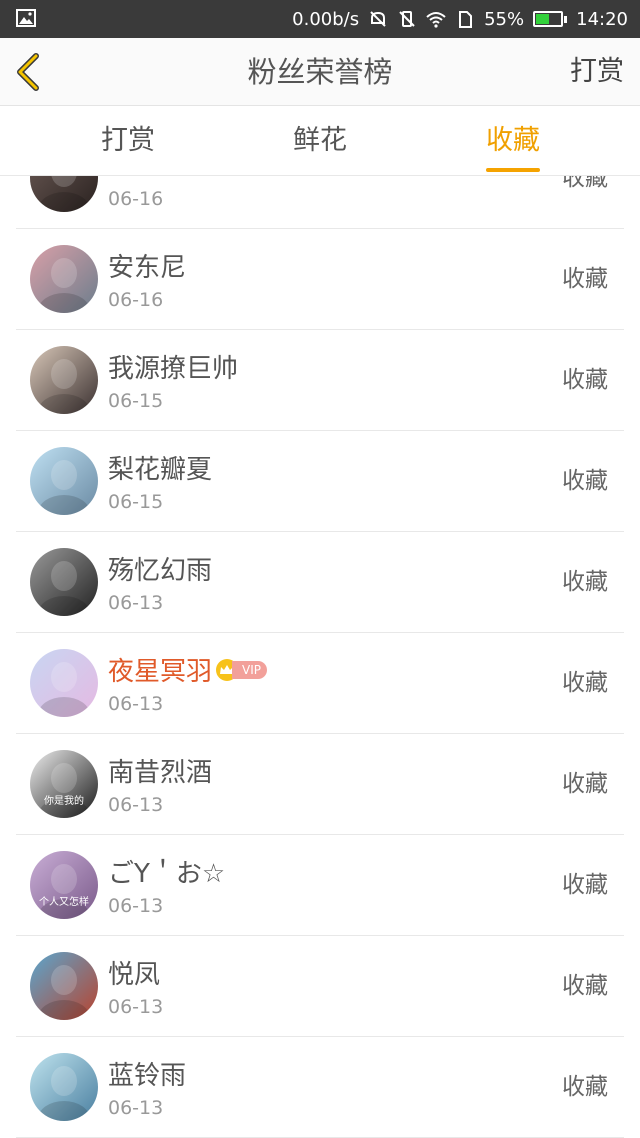 Image resolution: width=640 pixels, height=1138 pixels. I want to click on username: 安东尼, so click(147, 268).